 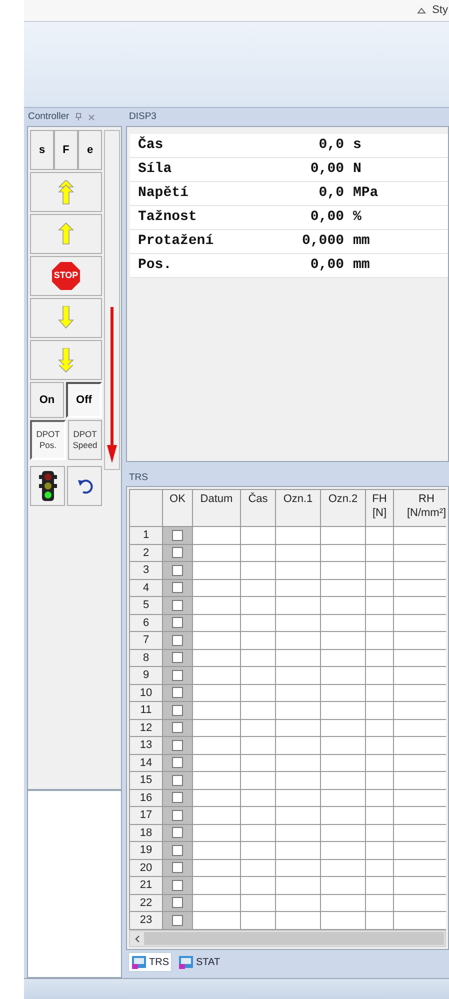 I want to click on column-header: Ozn.2, so click(x=343, y=508).